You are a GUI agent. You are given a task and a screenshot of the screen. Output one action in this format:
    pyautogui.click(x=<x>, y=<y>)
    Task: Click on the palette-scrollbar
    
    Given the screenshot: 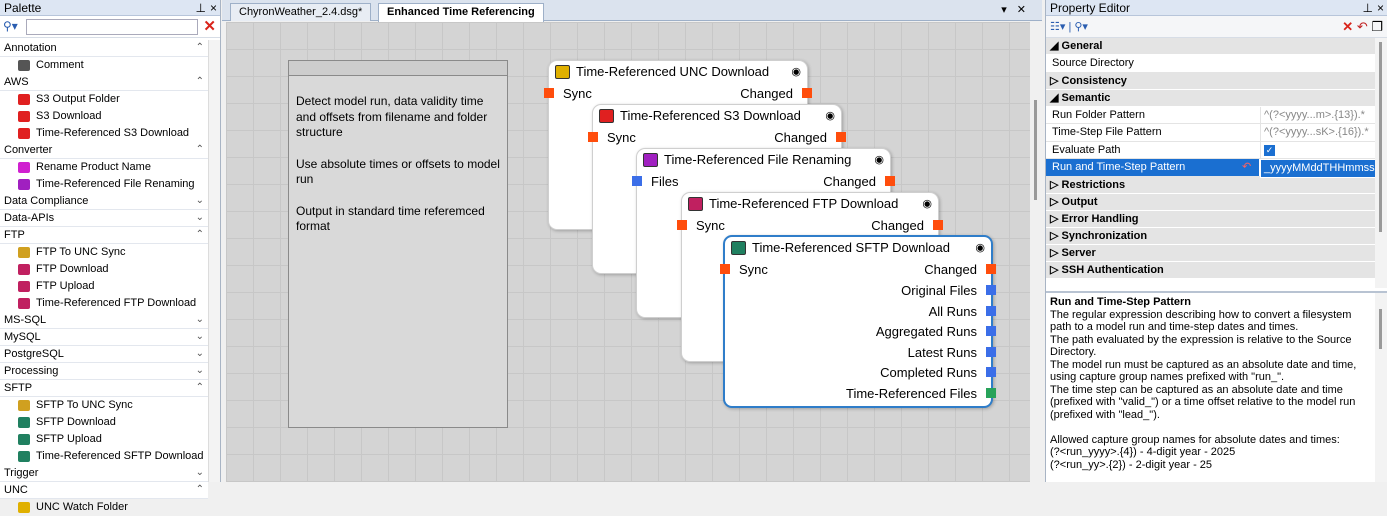 What is the action you would take?
    pyautogui.click(x=214, y=261)
    